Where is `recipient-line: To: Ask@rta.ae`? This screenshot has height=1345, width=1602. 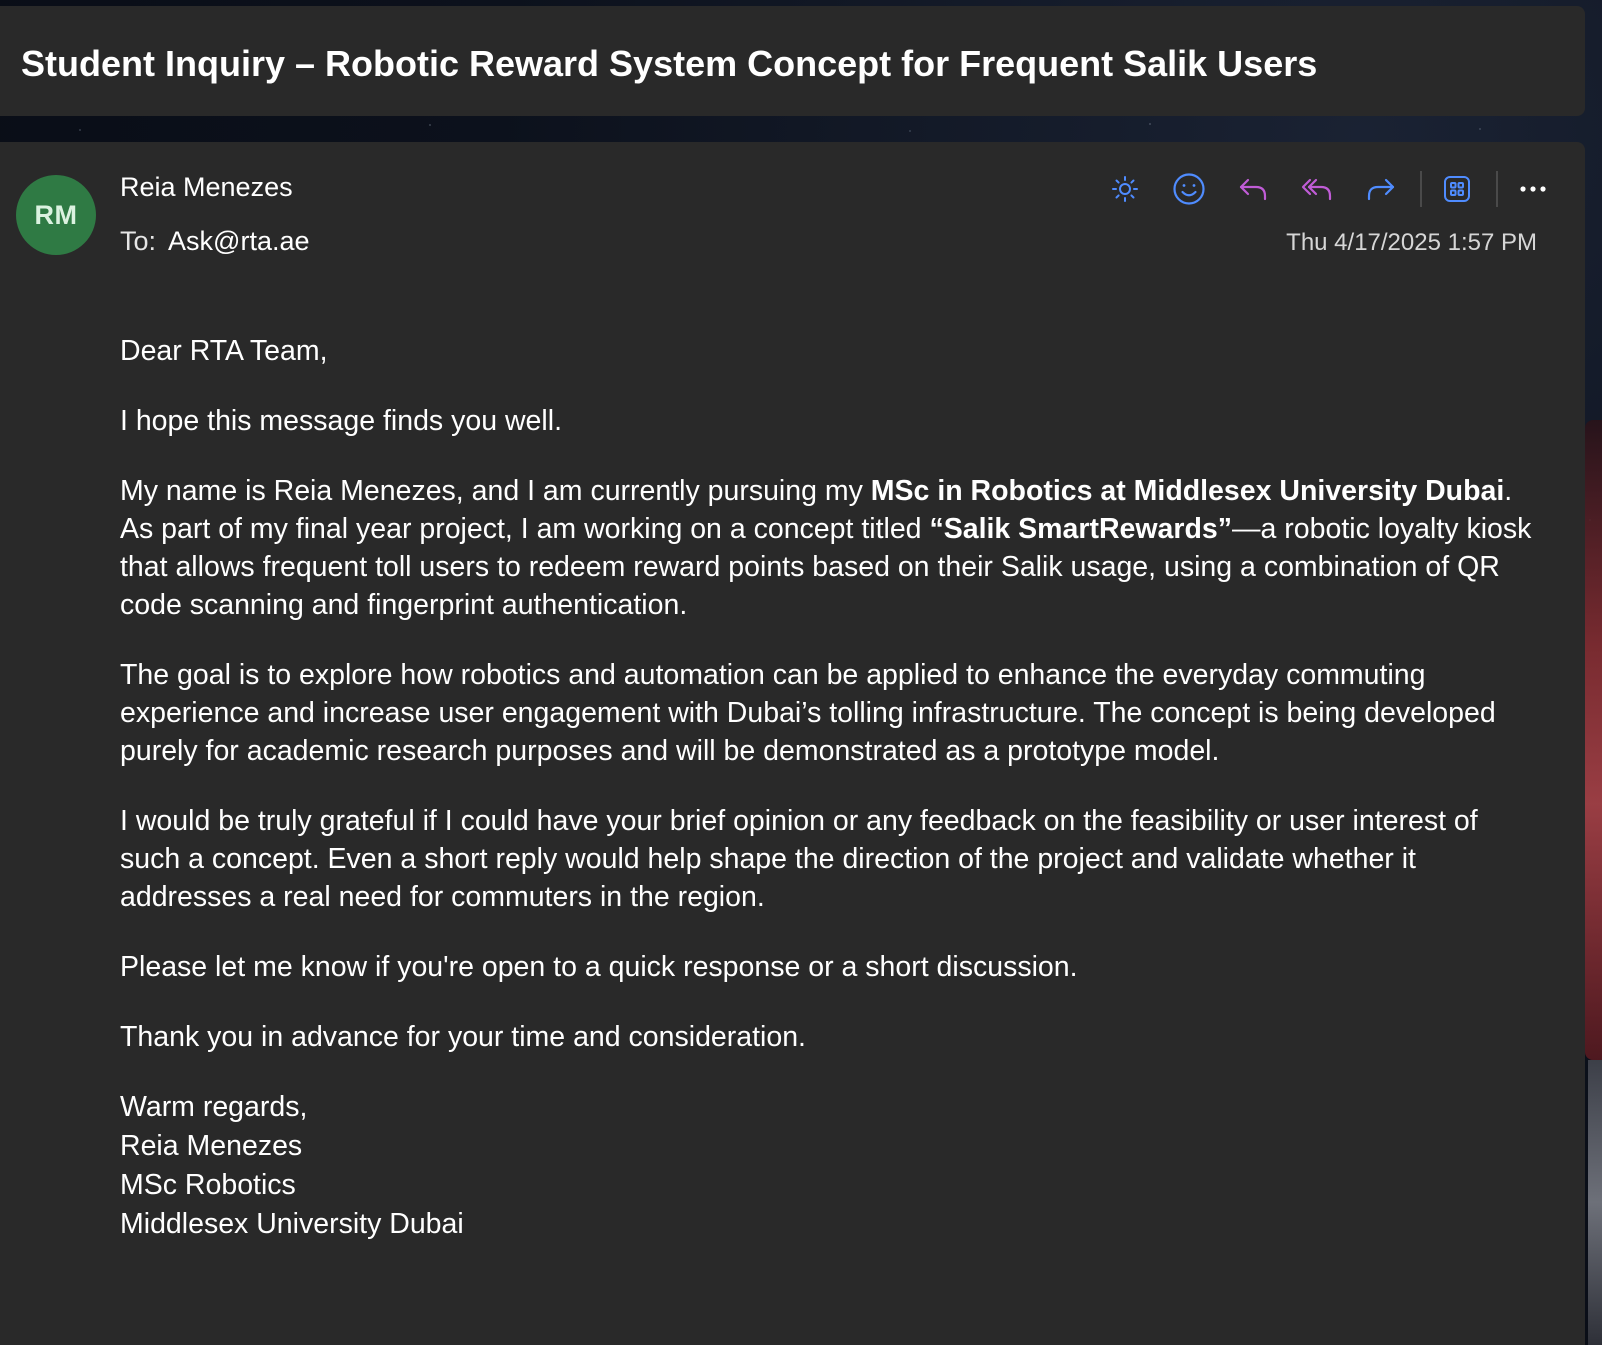
recipient-line: To: Ask@rta.ae is located at coordinates (215, 241).